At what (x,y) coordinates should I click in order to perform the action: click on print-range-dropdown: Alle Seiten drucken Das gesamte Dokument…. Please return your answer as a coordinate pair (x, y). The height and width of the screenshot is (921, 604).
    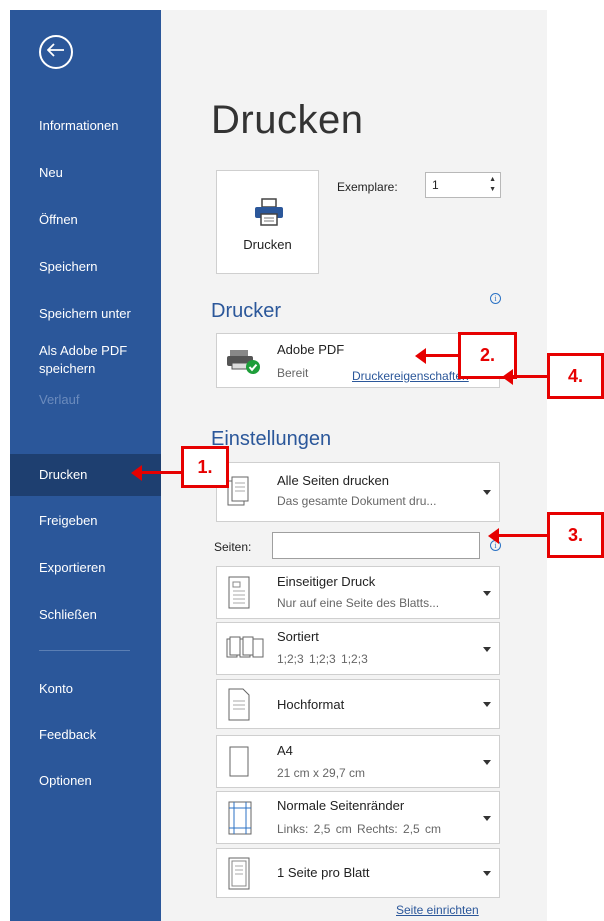
    Looking at the image, I should click on (358, 492).